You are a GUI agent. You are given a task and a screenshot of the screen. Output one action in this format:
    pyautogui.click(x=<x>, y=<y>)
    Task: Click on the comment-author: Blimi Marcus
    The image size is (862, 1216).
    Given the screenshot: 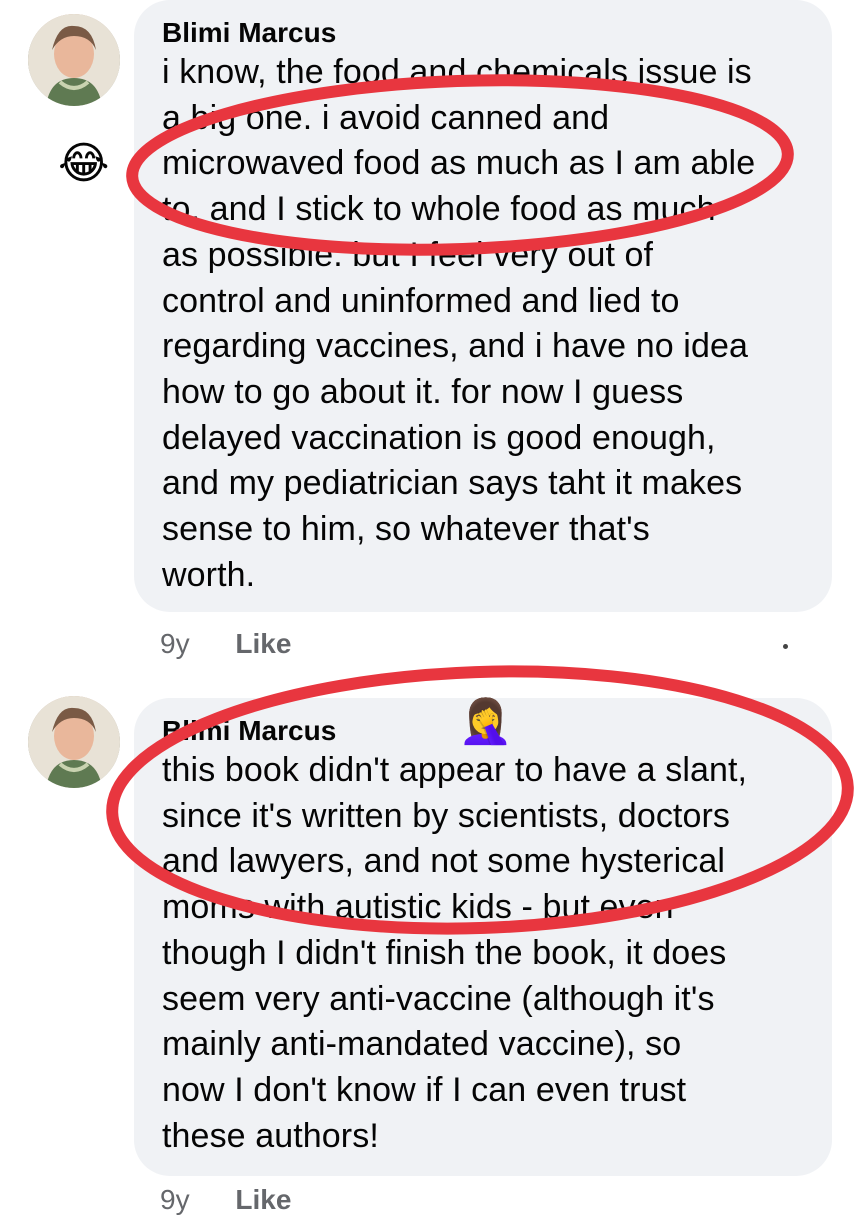 What is the action you would take?
    pyautogui.click(x=486, y=33)
    